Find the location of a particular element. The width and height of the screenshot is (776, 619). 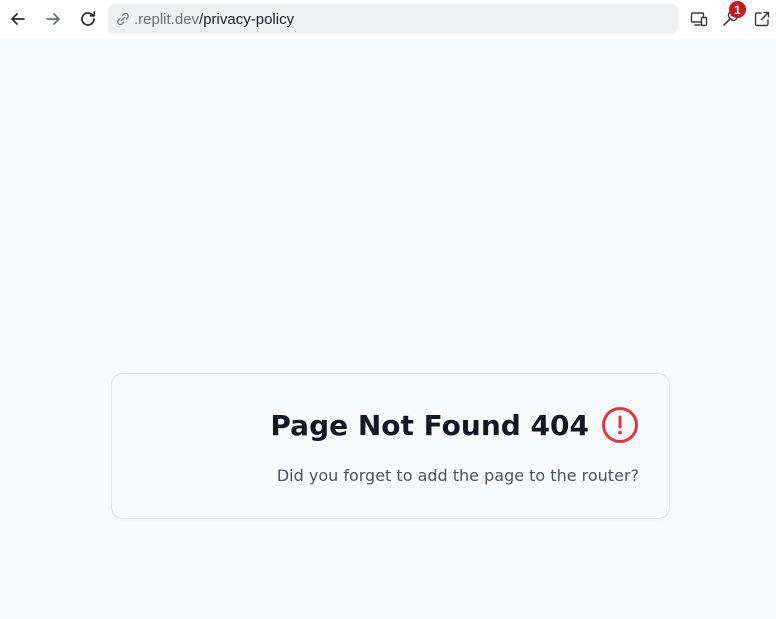

open-external-button is located at coordinates (762, 19).